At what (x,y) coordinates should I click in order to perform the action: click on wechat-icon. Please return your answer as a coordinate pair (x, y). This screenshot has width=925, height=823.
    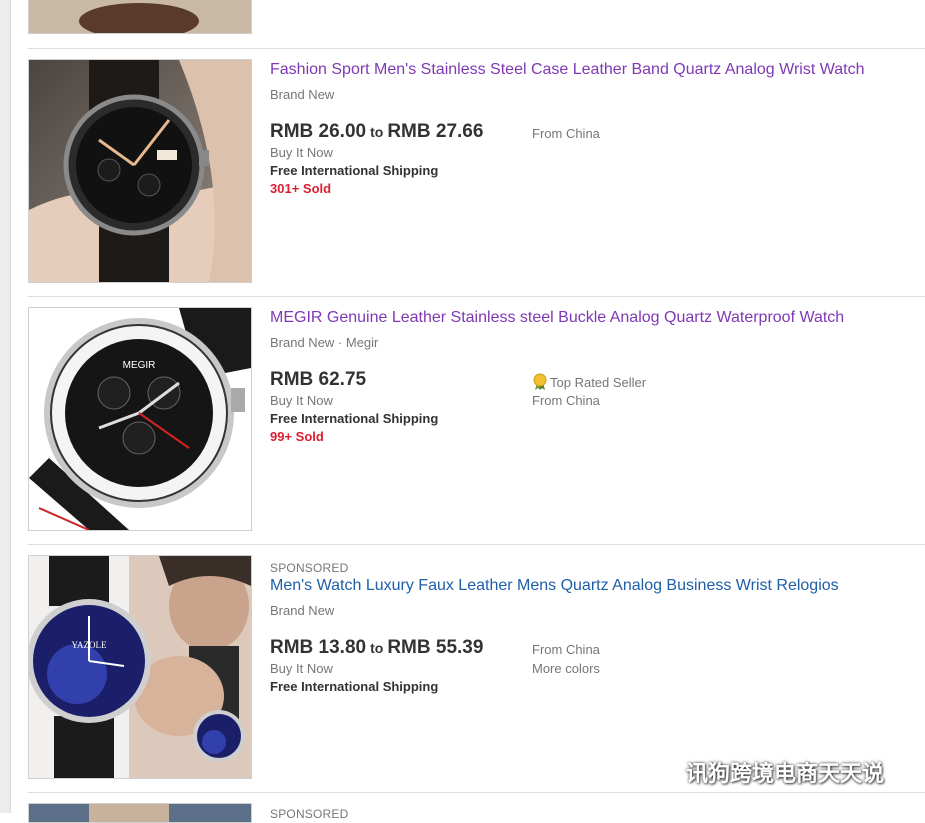
    Looking at the image, I should click on (659, 771).